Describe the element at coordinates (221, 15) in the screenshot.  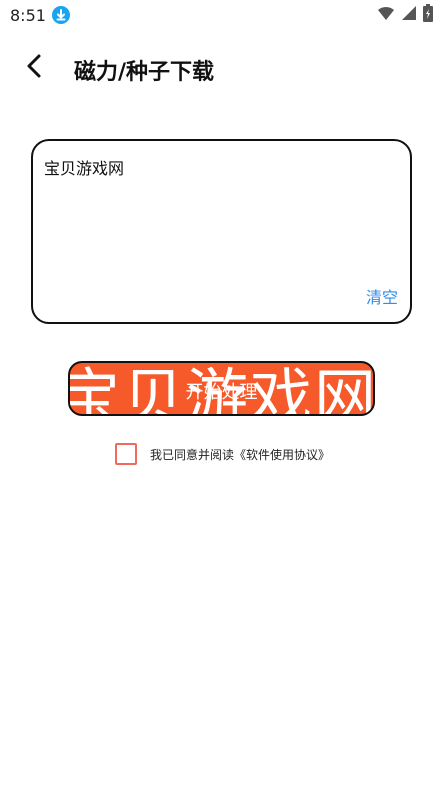
I see `status-bar: 8:51` at that location.